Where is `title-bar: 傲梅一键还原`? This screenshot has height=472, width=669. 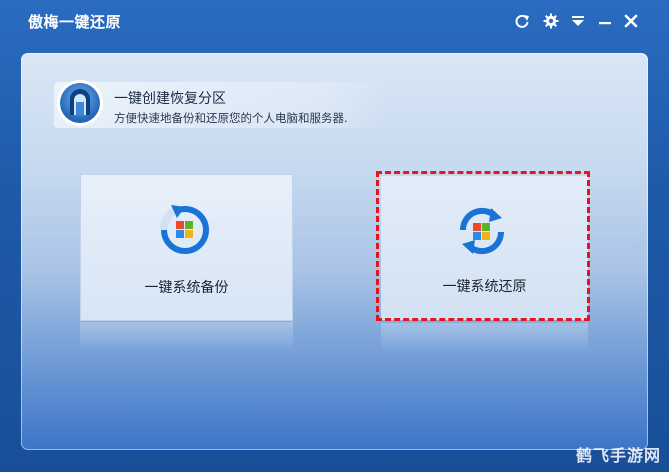 title-bar: 傲梅一键还原 is located at coordinates (334, 21).